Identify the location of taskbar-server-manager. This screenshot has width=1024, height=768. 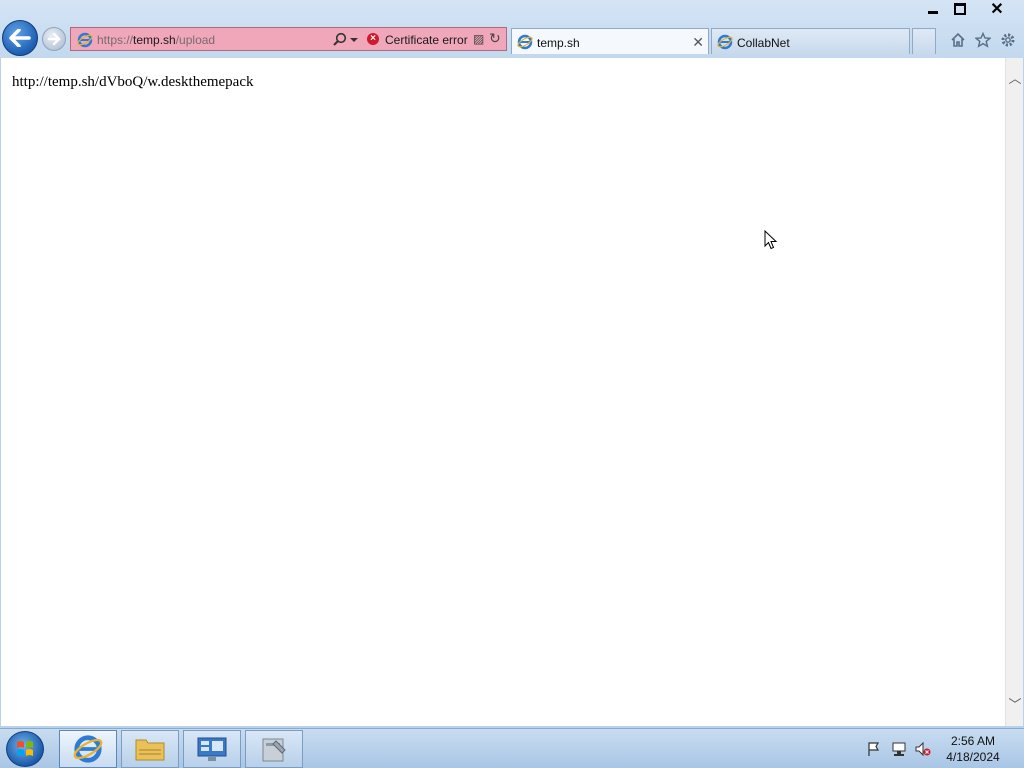
(212, 749).